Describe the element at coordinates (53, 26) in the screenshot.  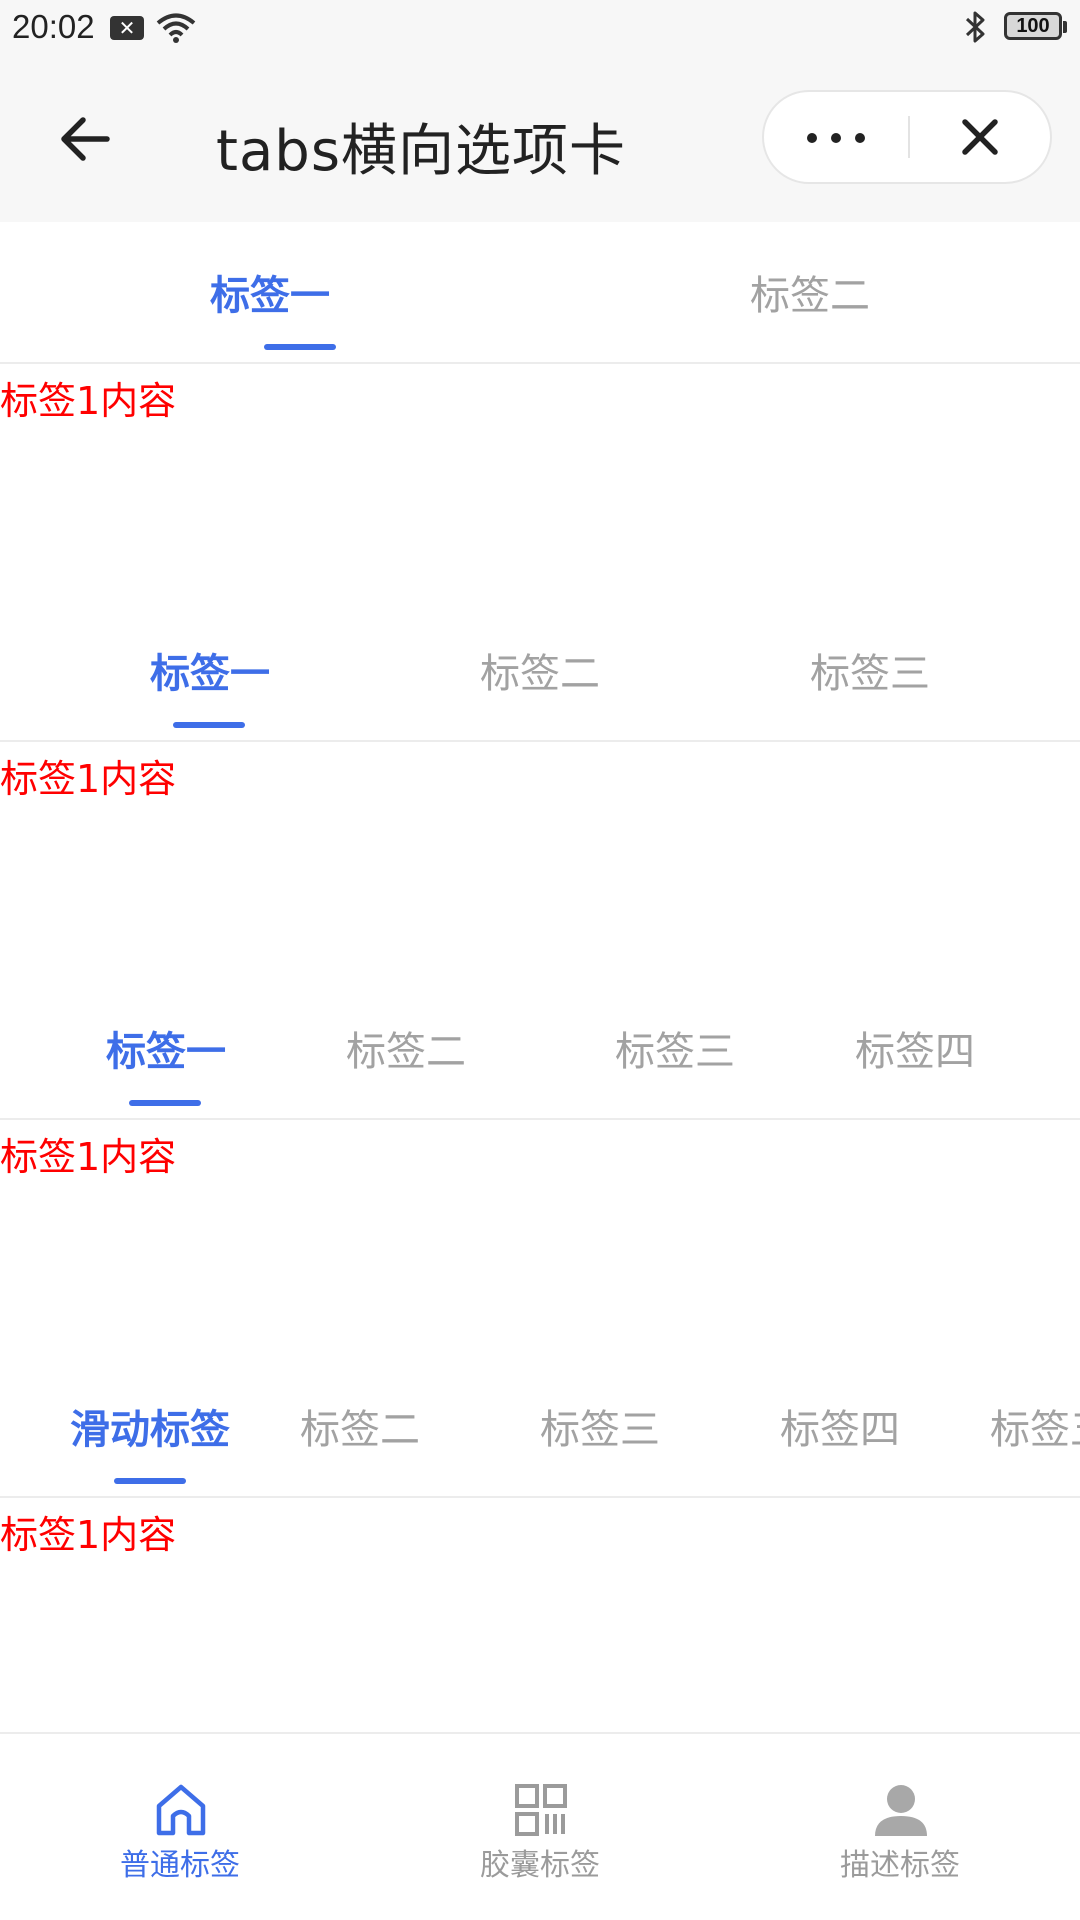
I see `status-time: 20:02` at that location.